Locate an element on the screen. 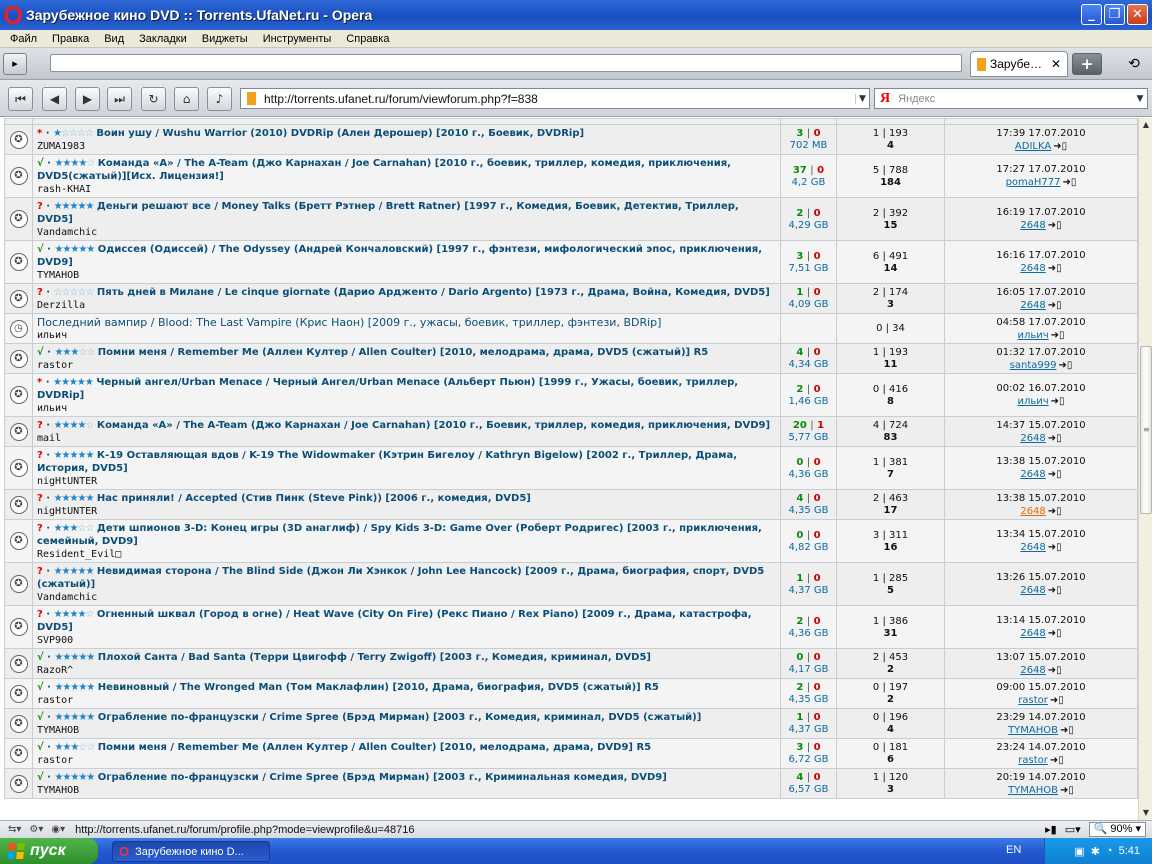 The height and width of the screenshot is (864, 1152). forward-icon: ▶ is located at coordinates (87, 99).